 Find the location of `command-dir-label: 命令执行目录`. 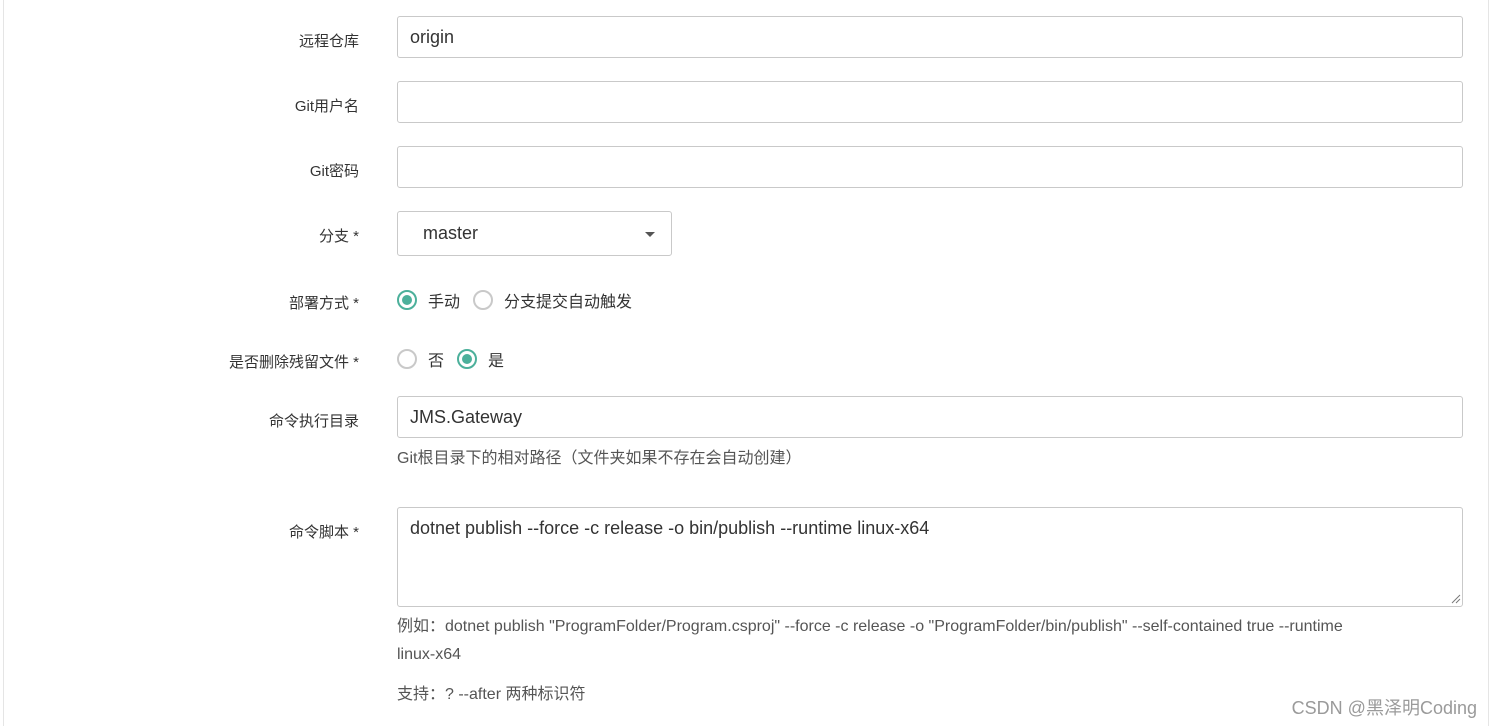

command-dir-label: 命令执行目录 is located at coordinates (313, 421).